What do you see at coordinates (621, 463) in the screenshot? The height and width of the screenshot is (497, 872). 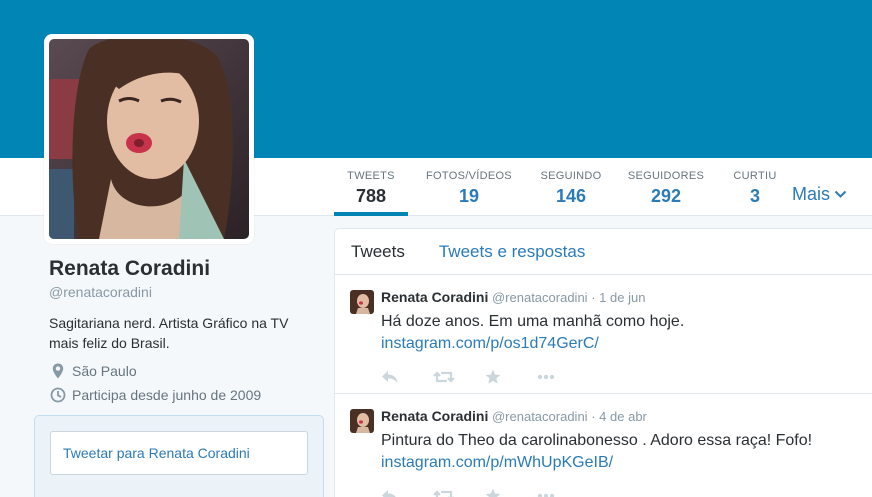 I see `tweet-link: instagram.com/p/mWhUpKGeIB/` at bounding box center [621, 463].